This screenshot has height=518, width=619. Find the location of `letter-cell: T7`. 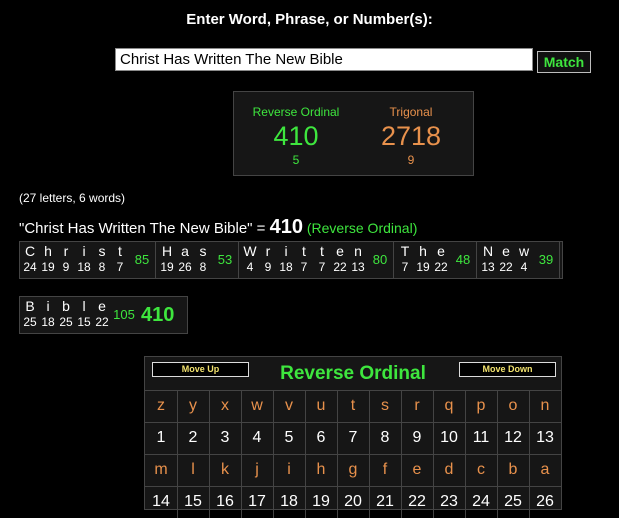

letter-cell: T7 is located at coordinates (405, 258).